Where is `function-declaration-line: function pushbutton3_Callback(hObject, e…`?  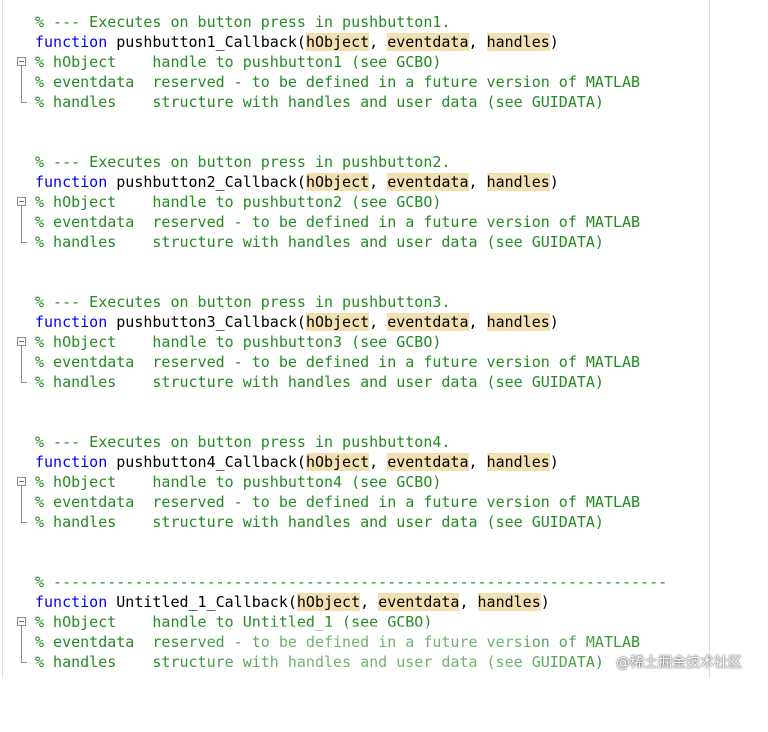 function-declaration-line: function pushbutton3_Callback(hObject, e… is located at coordinates (384, 322).